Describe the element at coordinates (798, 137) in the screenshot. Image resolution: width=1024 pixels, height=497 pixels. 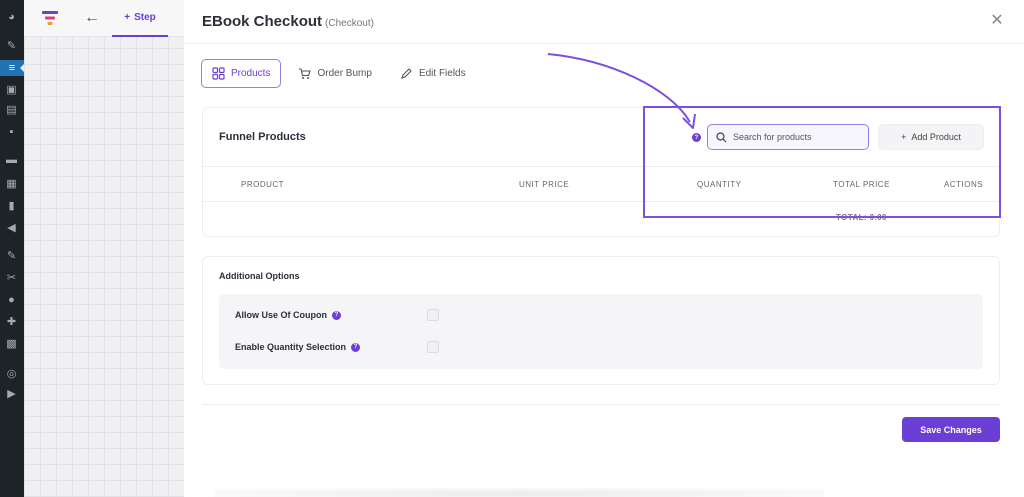
I see `search-input` at that location.